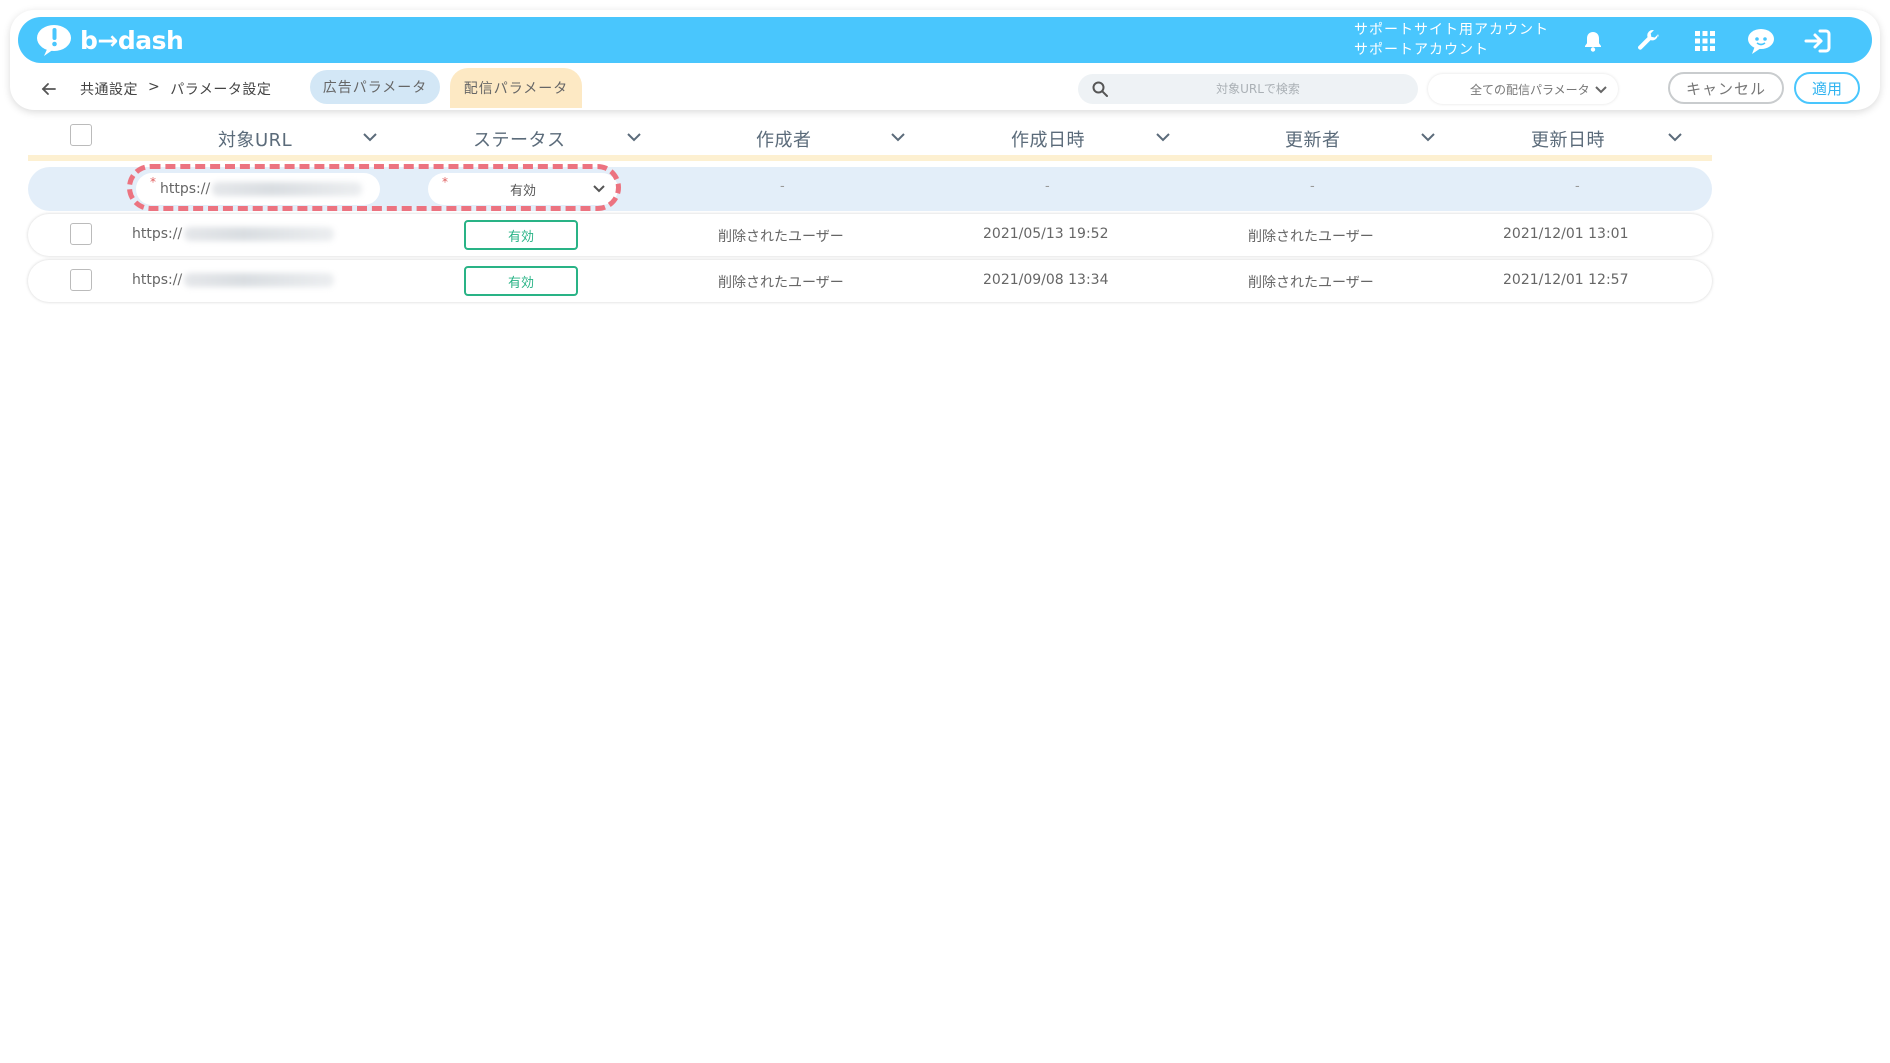 This screenshot has height=1063, width=1890. I want to click on column-header-label: 更新者, so click(1313, 140).